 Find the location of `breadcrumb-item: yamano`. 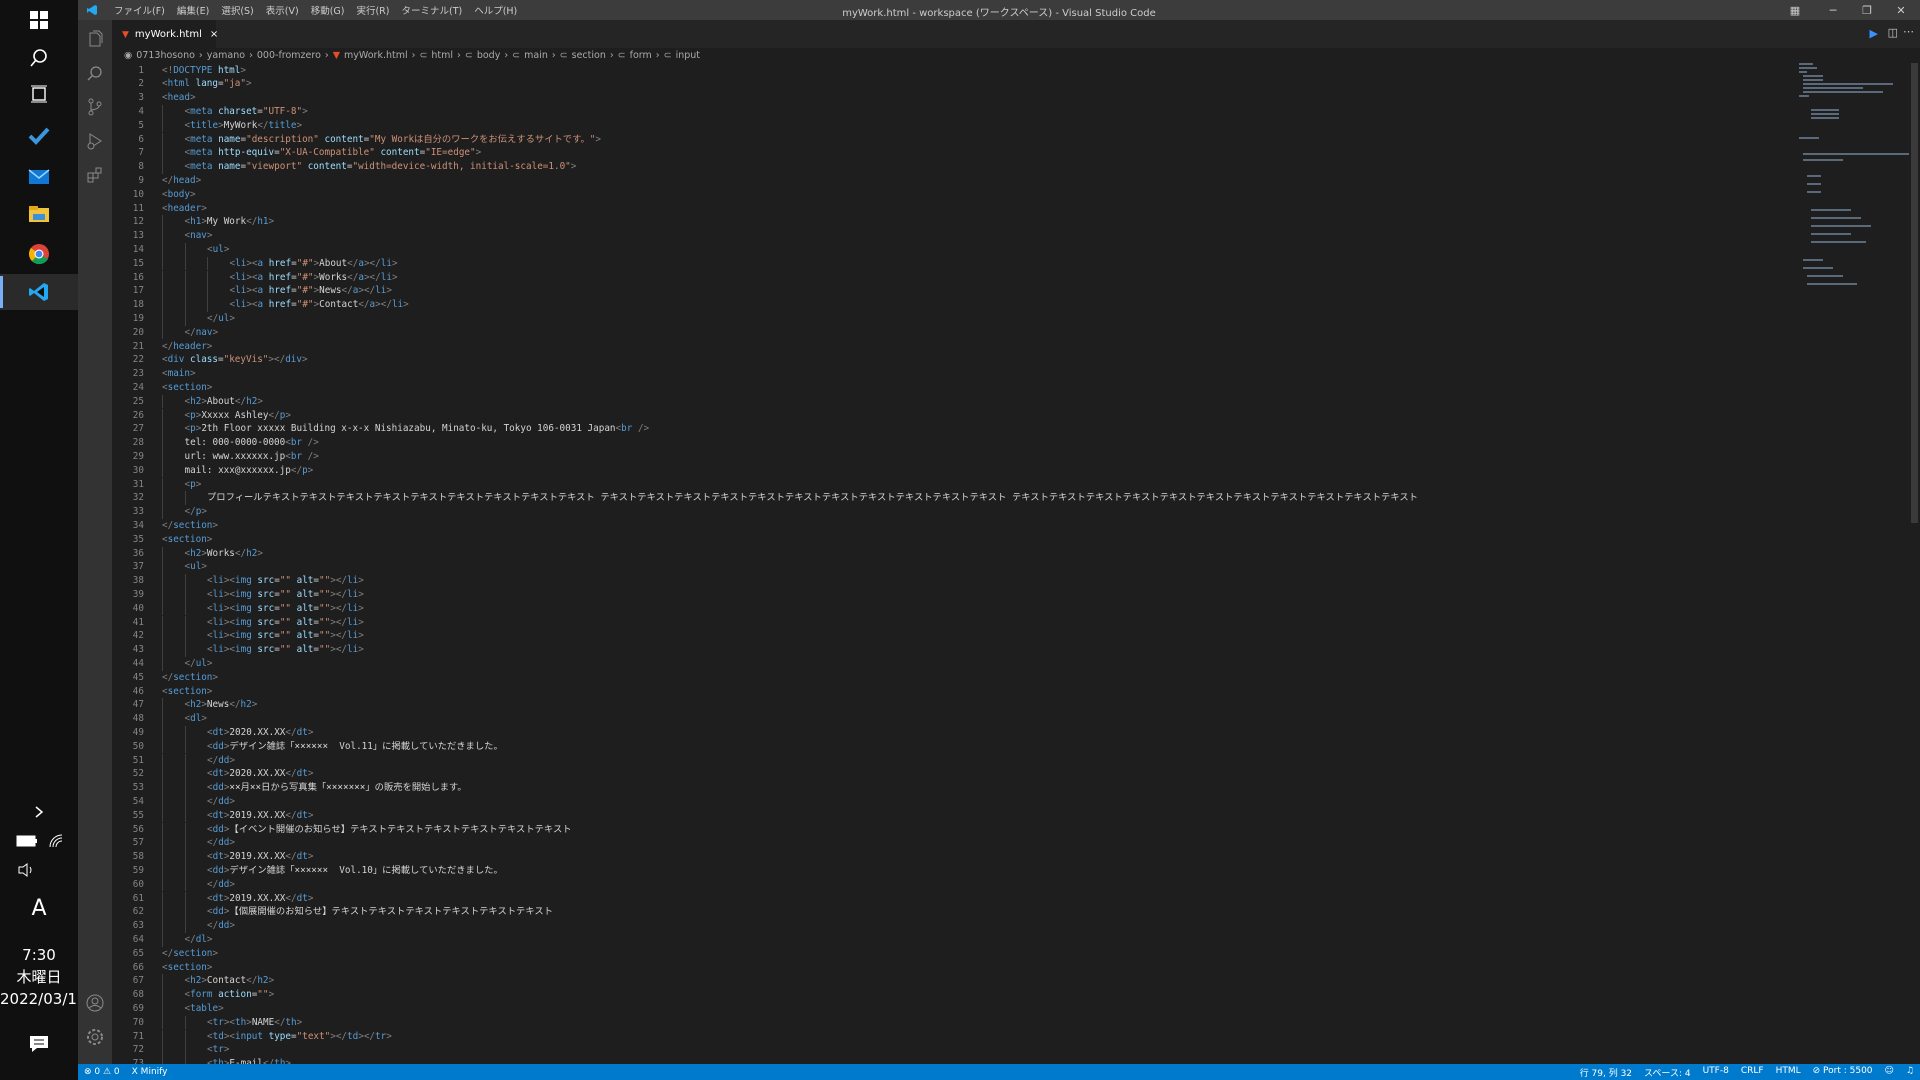

breadcrumb-item: yamano is located at coordinates (226, 55).